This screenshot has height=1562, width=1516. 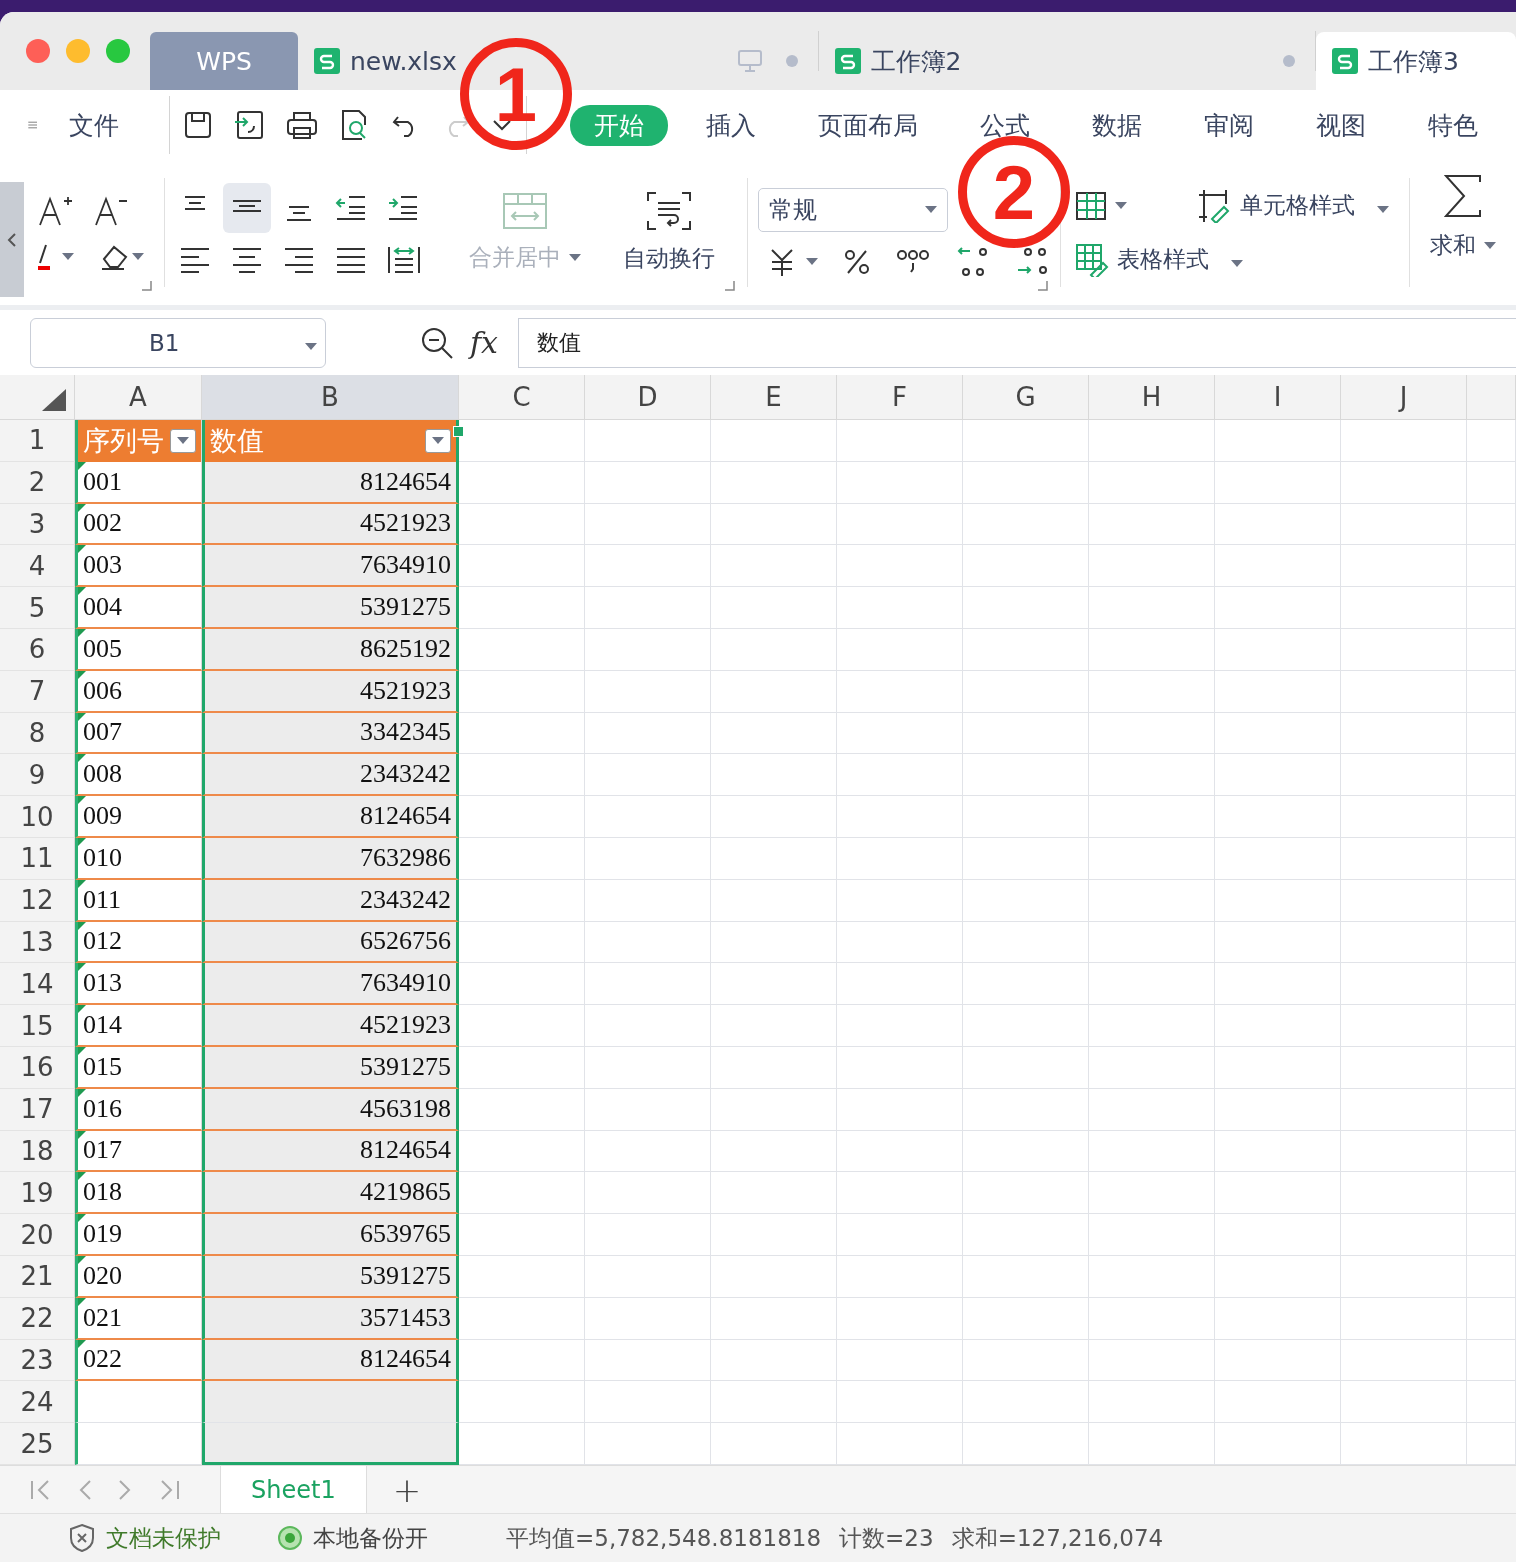 I want to click on row-header: 10, so click(x=37, y=817).